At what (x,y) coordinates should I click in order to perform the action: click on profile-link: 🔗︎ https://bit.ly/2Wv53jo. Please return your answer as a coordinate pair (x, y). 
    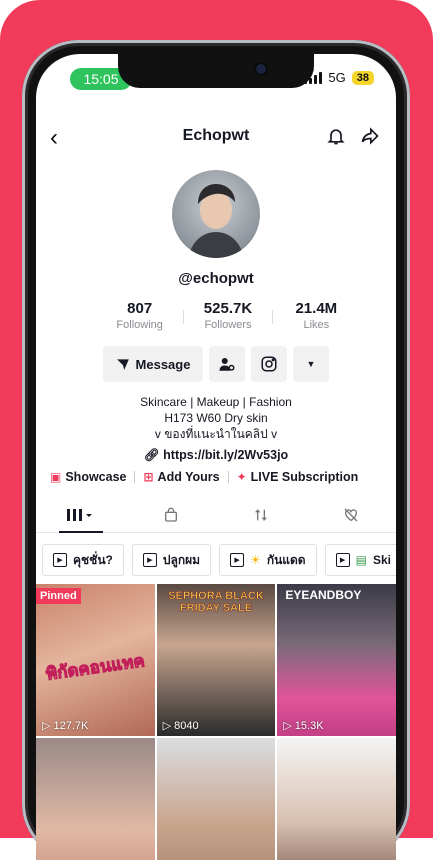
    Looking at the image, I should click on (216, 455).